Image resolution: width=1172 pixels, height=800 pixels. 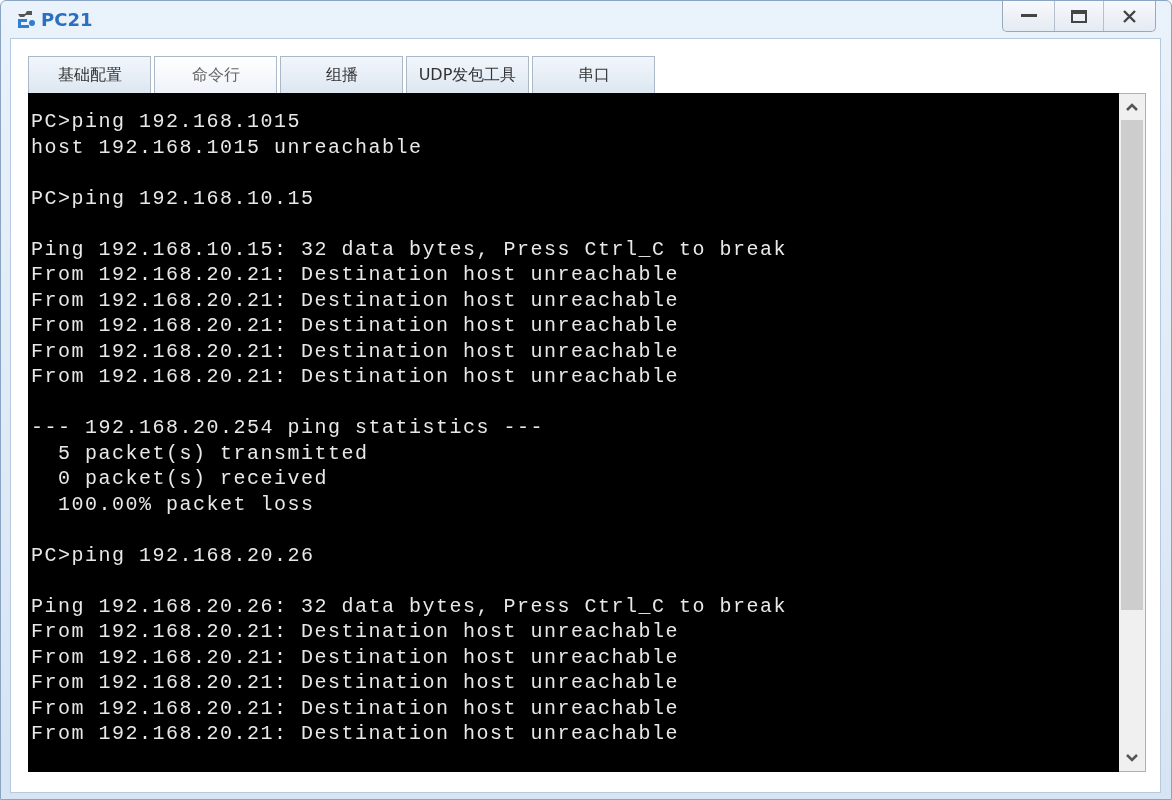 What do you see at coordinates (26, 19) in the screenshot?
I see `app-logo-icon` at bounding box center [26, 19].